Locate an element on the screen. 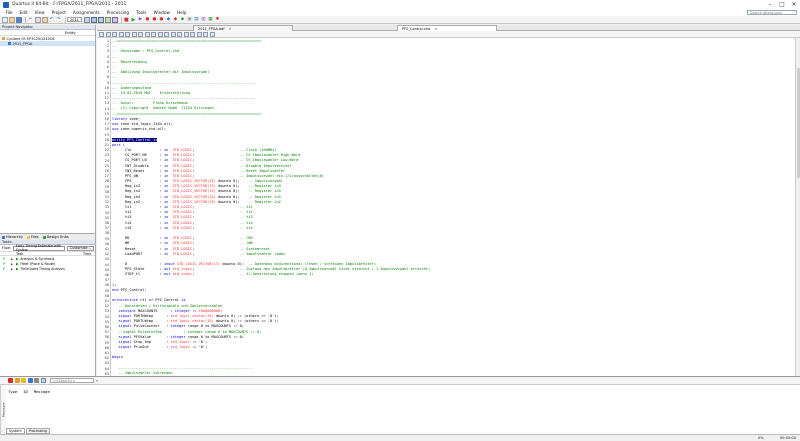 The width and height of the screenshot is (800, 441). netlist-icon: ▤ is located at coordinates (196, 20).